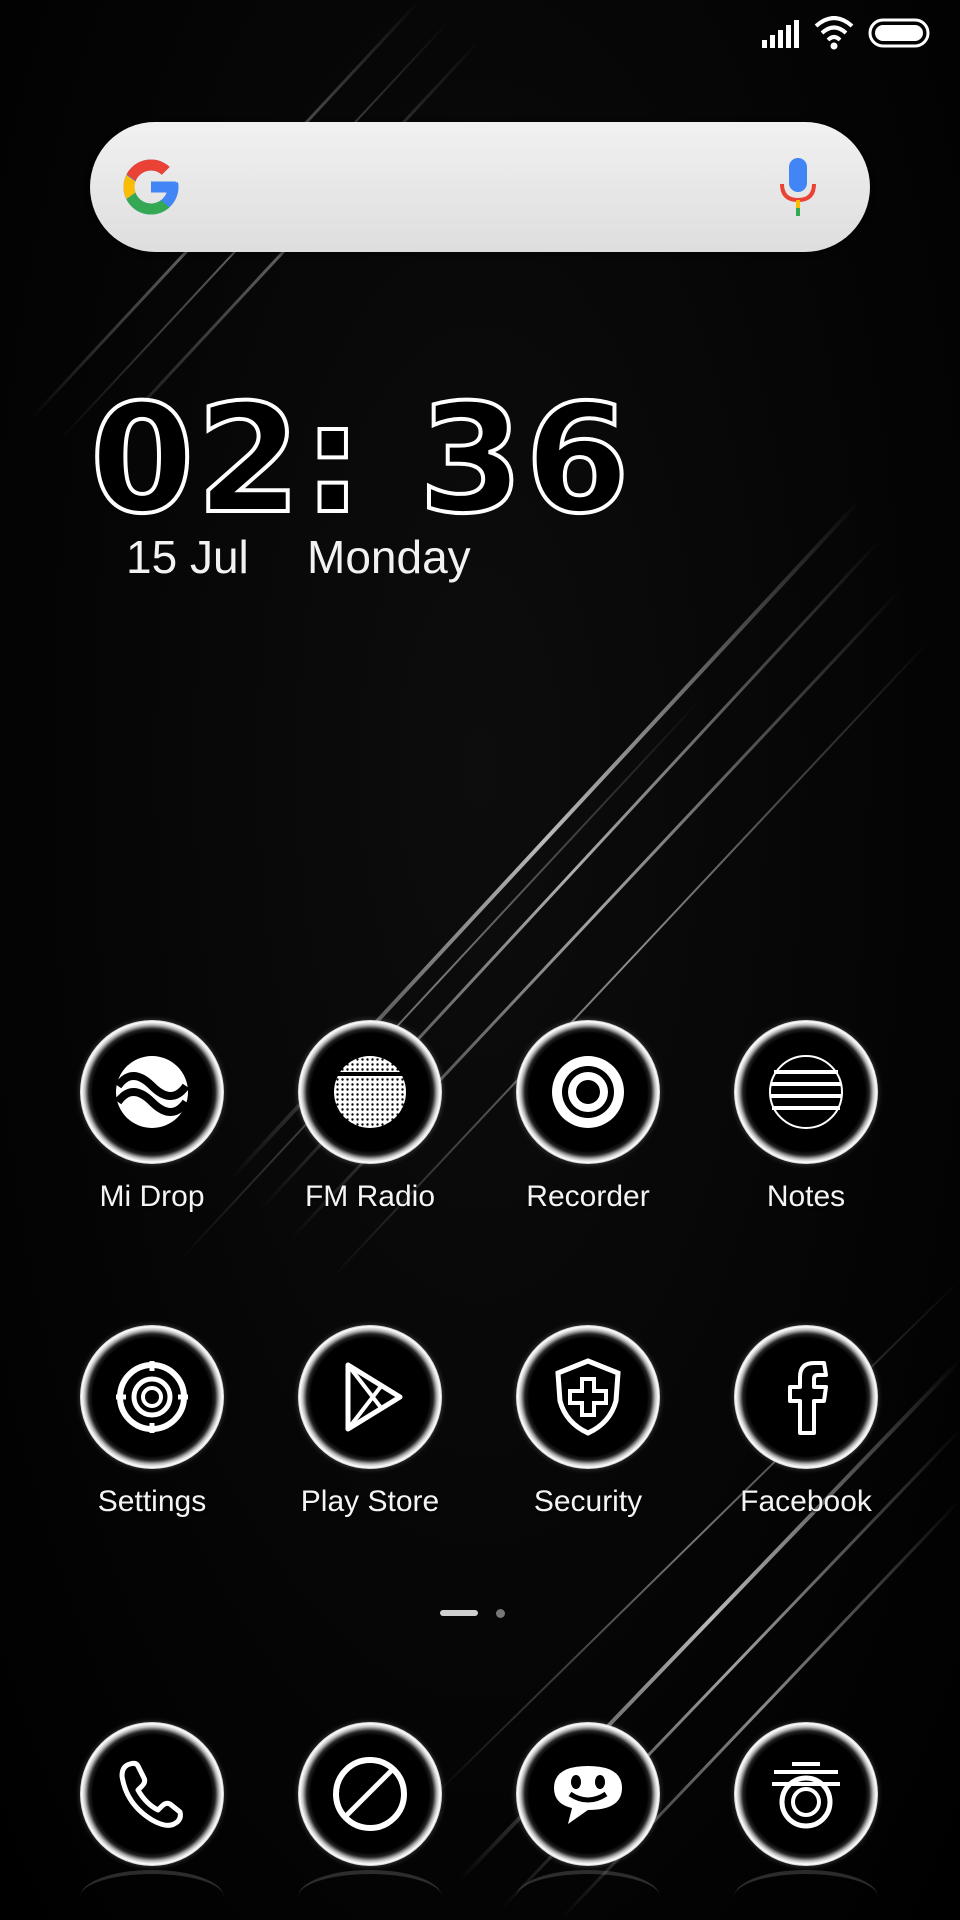  I want to click on microphone-icon, so click(798, 187).